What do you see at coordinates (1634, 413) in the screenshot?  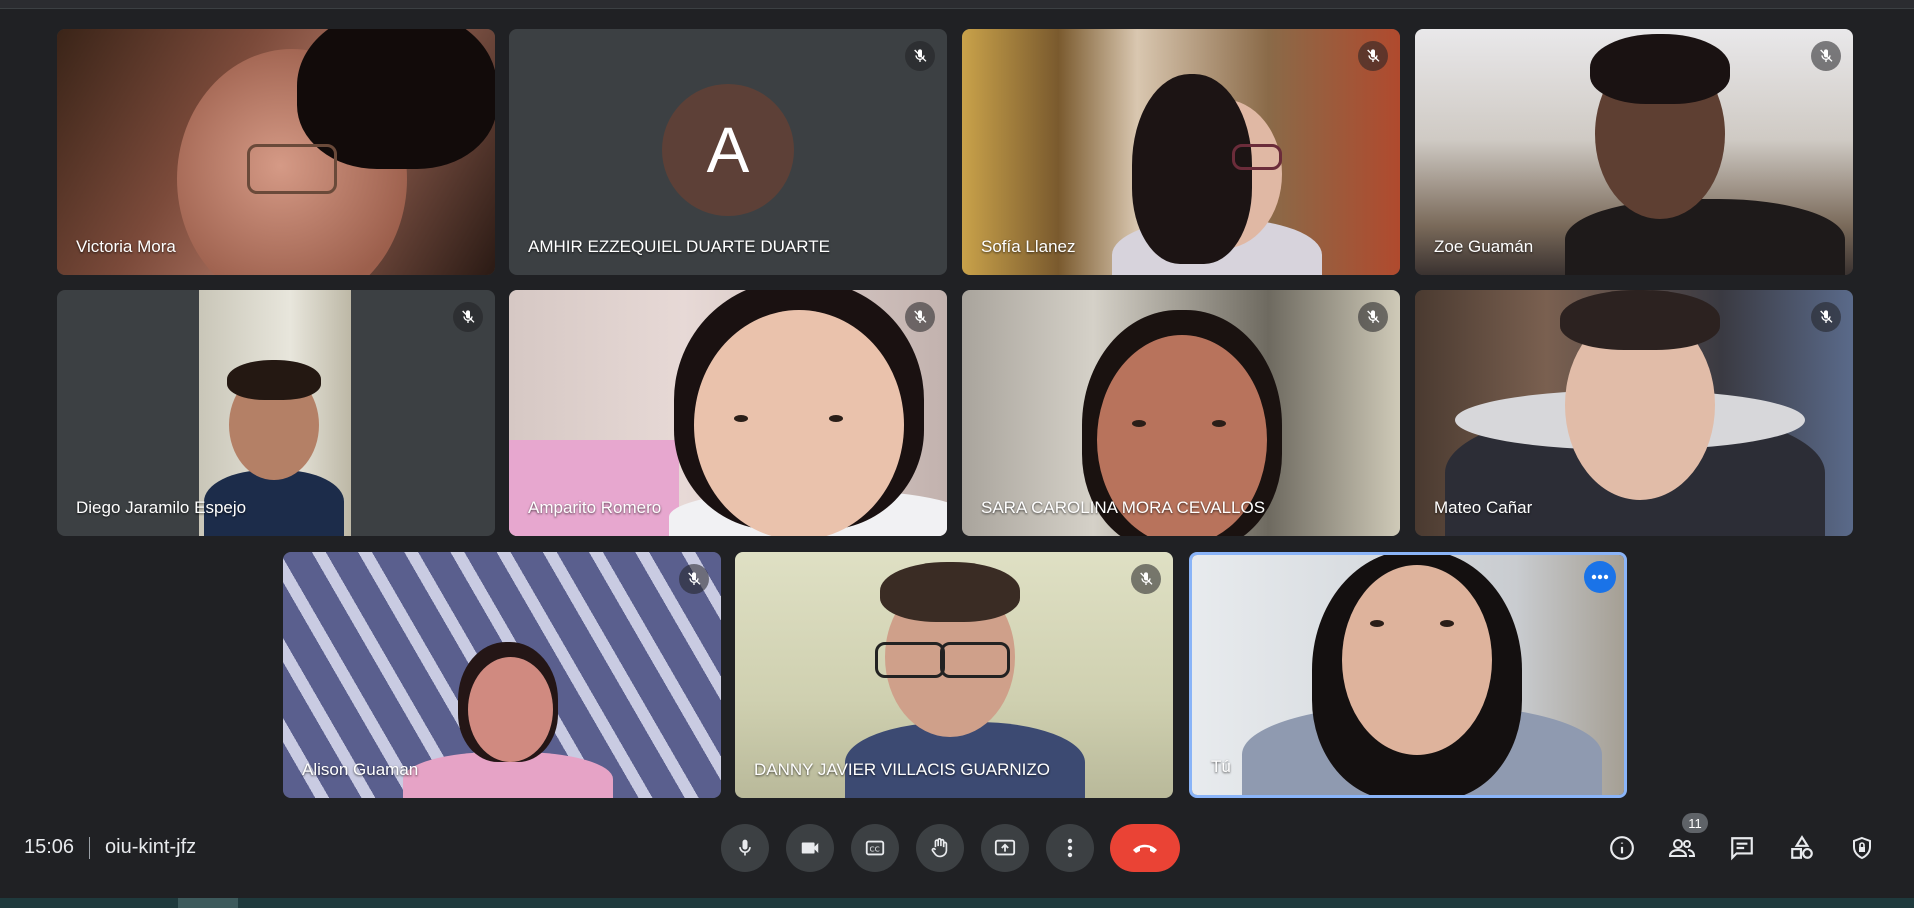 I see `participant-tile: Mateo Cañar` at bounding box center [1634, 413].